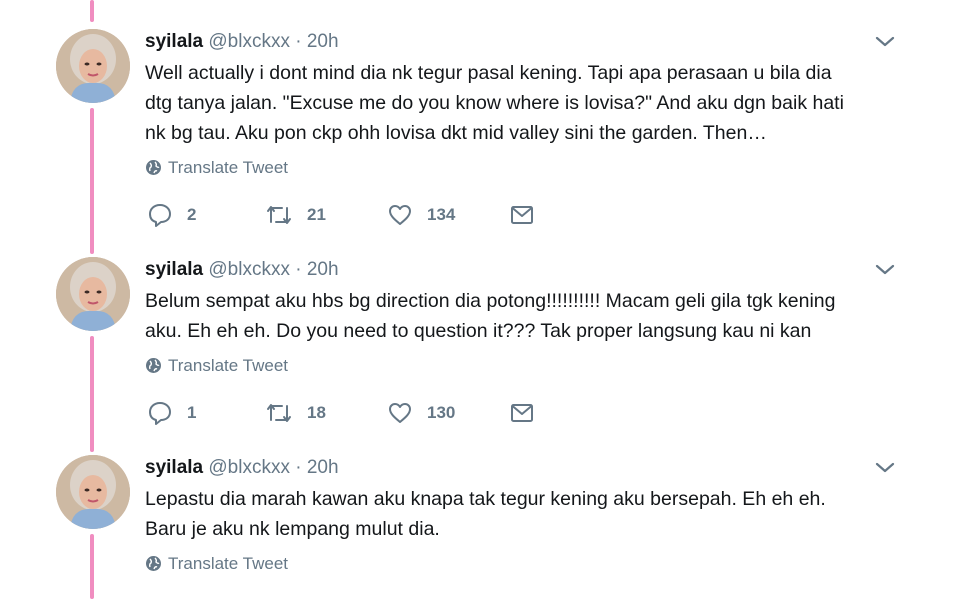 The width and height of the screenshot is (957, 599). I want to click on reply-count: 1, so click(192, 412).